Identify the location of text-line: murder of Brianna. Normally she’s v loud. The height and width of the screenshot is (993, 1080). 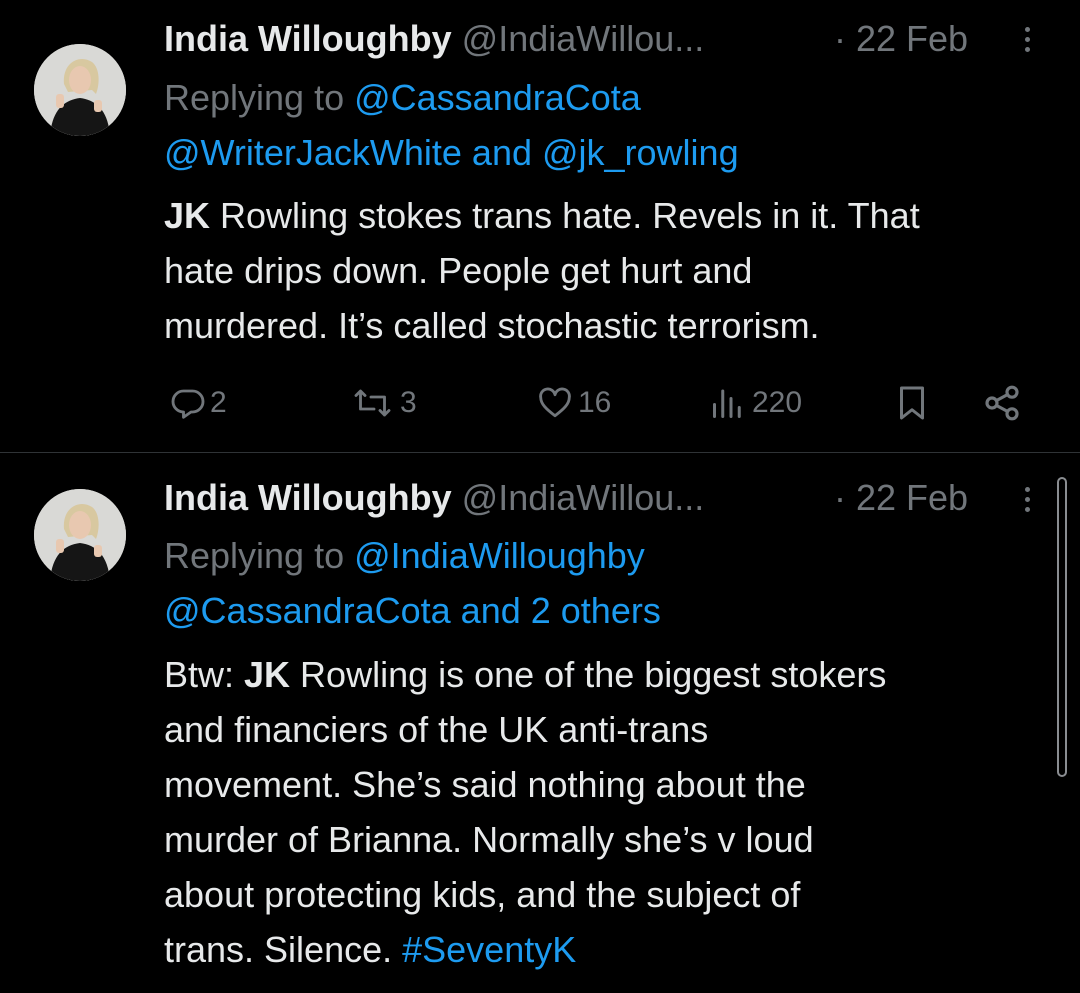
(489, 839).